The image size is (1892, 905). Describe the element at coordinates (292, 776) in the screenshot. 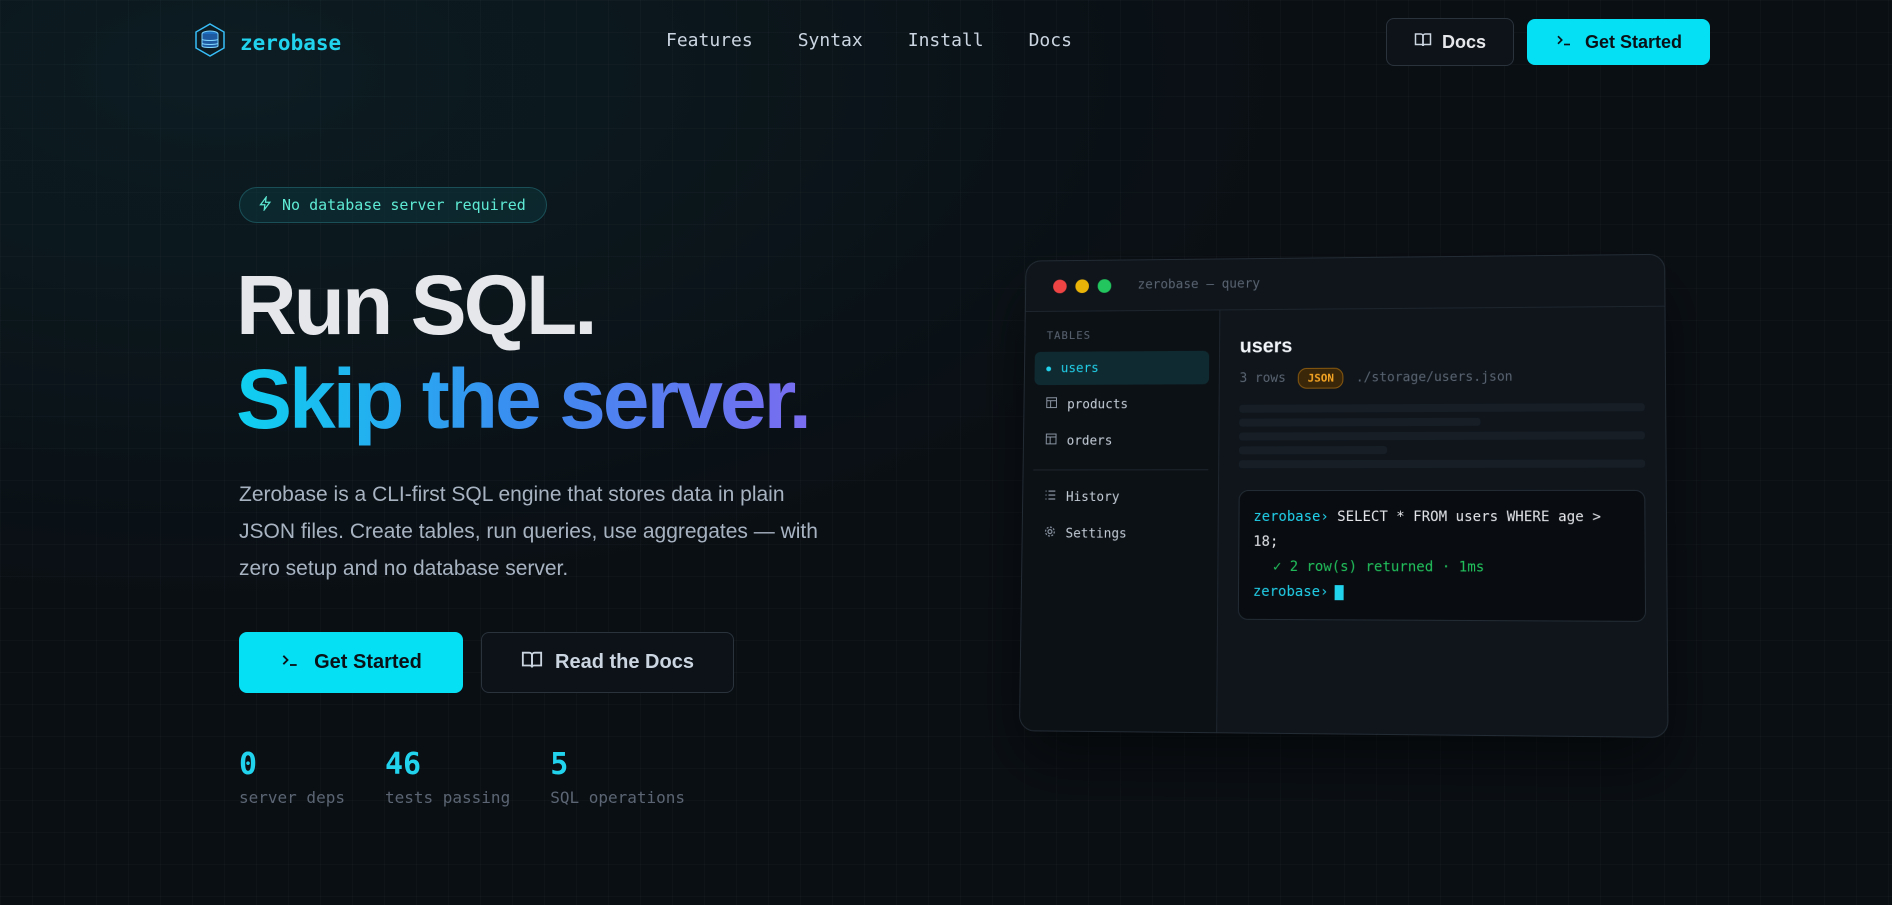

I see `stat-item: 0 server deps` at that location.